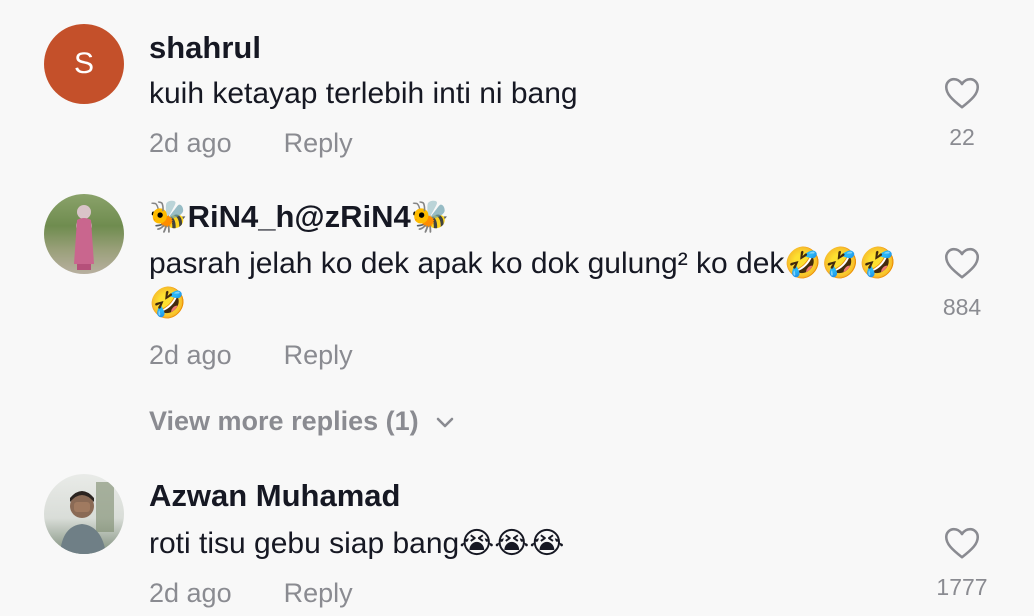 The width and height of the screenshot is (1034, 616). What do you see at coordinates (962, 587) in the screenshot?
I see `like-count: 1777` at bounding box center [962, 587].